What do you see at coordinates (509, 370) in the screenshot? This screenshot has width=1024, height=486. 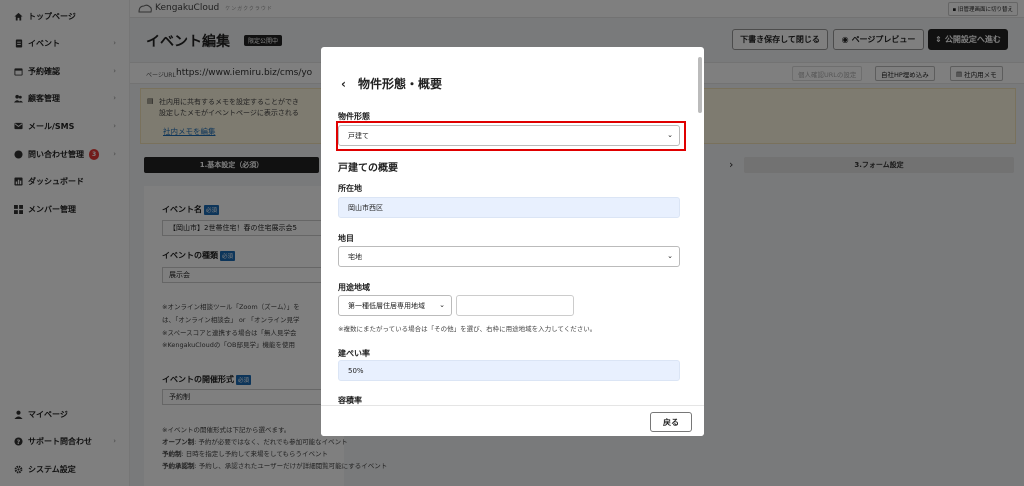 I see `coverage-input: 50%` at bounding box center [509, 370].